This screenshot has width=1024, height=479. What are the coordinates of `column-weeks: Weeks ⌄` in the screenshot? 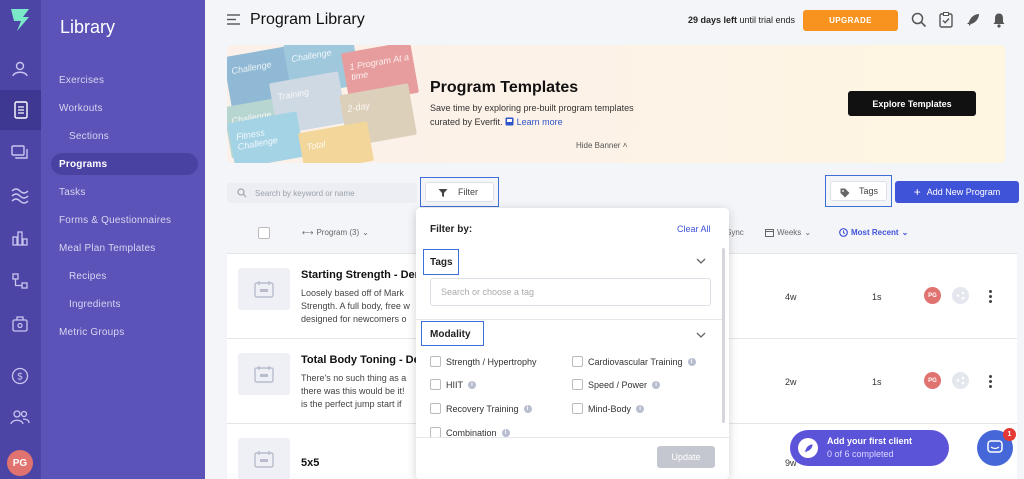 It's located at (788, 232).